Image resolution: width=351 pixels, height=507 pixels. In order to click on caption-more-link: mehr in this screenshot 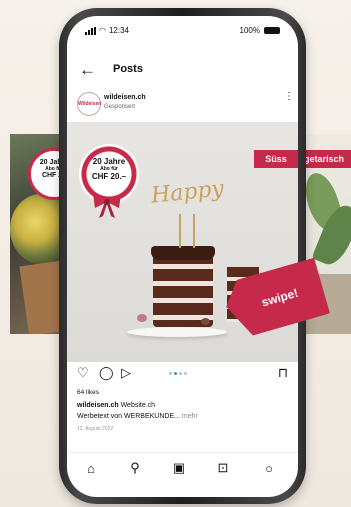, I will do `click(190, 416)`.